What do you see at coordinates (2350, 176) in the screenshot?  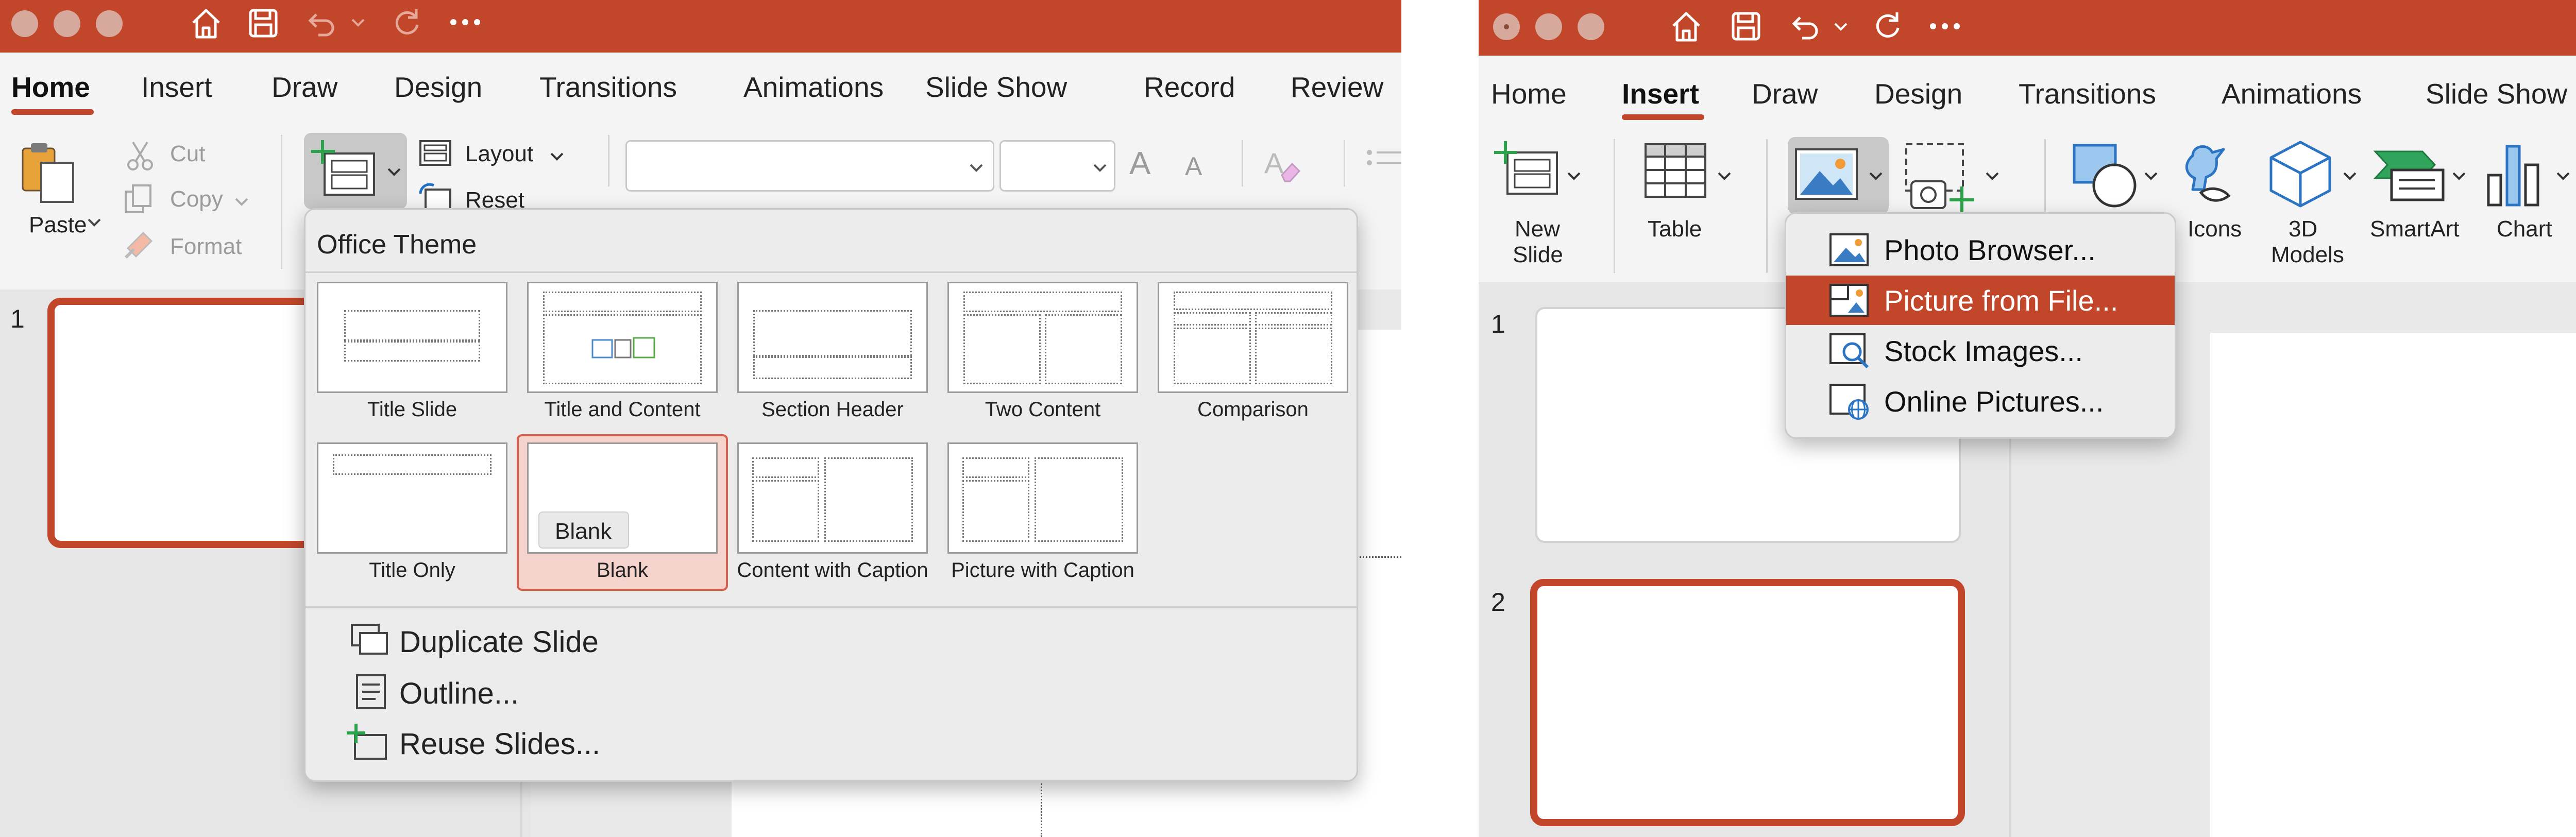 I see `3d-models-dropdown-icon` at bounding box center [2350, 176].